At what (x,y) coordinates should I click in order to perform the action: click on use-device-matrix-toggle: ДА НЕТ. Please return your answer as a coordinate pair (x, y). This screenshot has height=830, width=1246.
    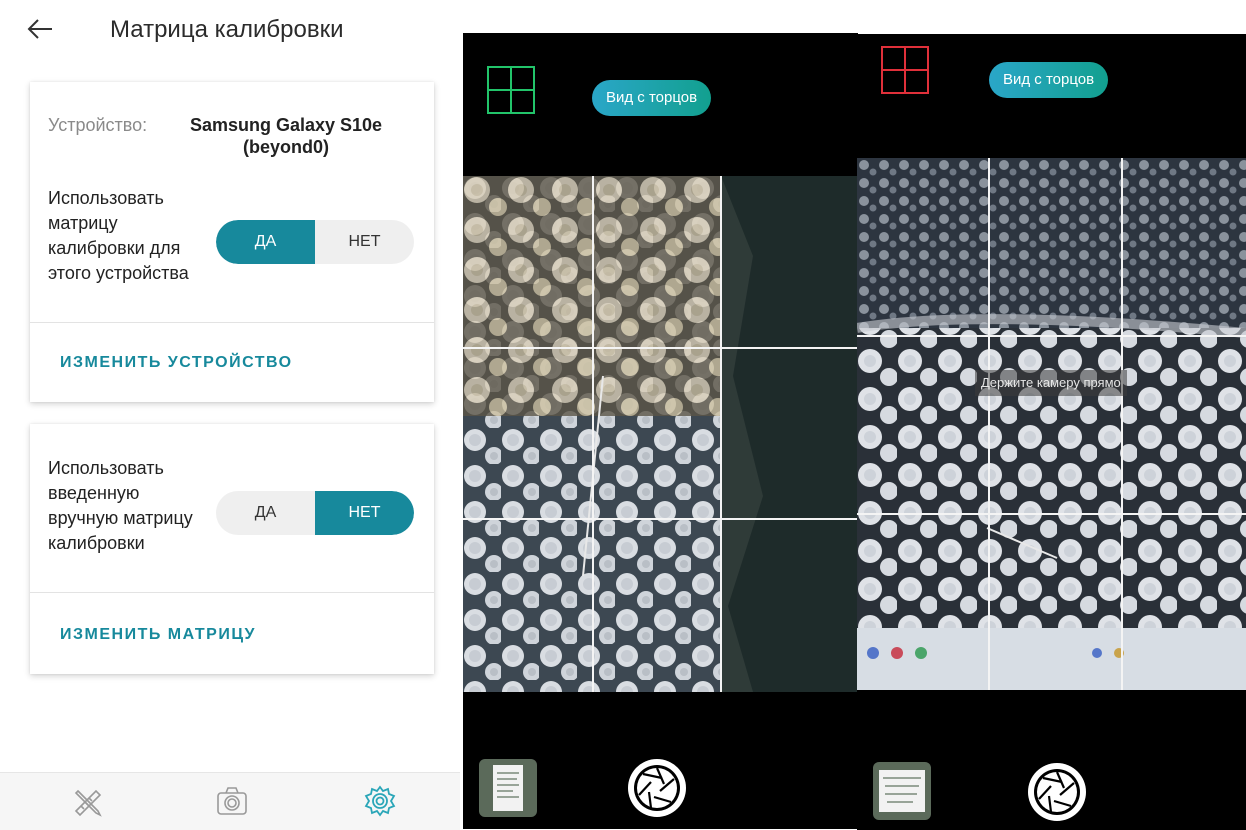
    Looking at the image, I should click on (315, 242).